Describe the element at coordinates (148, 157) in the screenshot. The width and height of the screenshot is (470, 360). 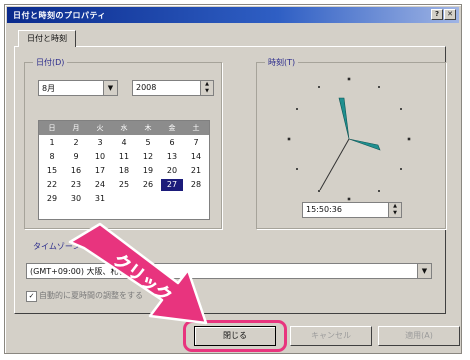
I see `calendar-day: 12` at that location.